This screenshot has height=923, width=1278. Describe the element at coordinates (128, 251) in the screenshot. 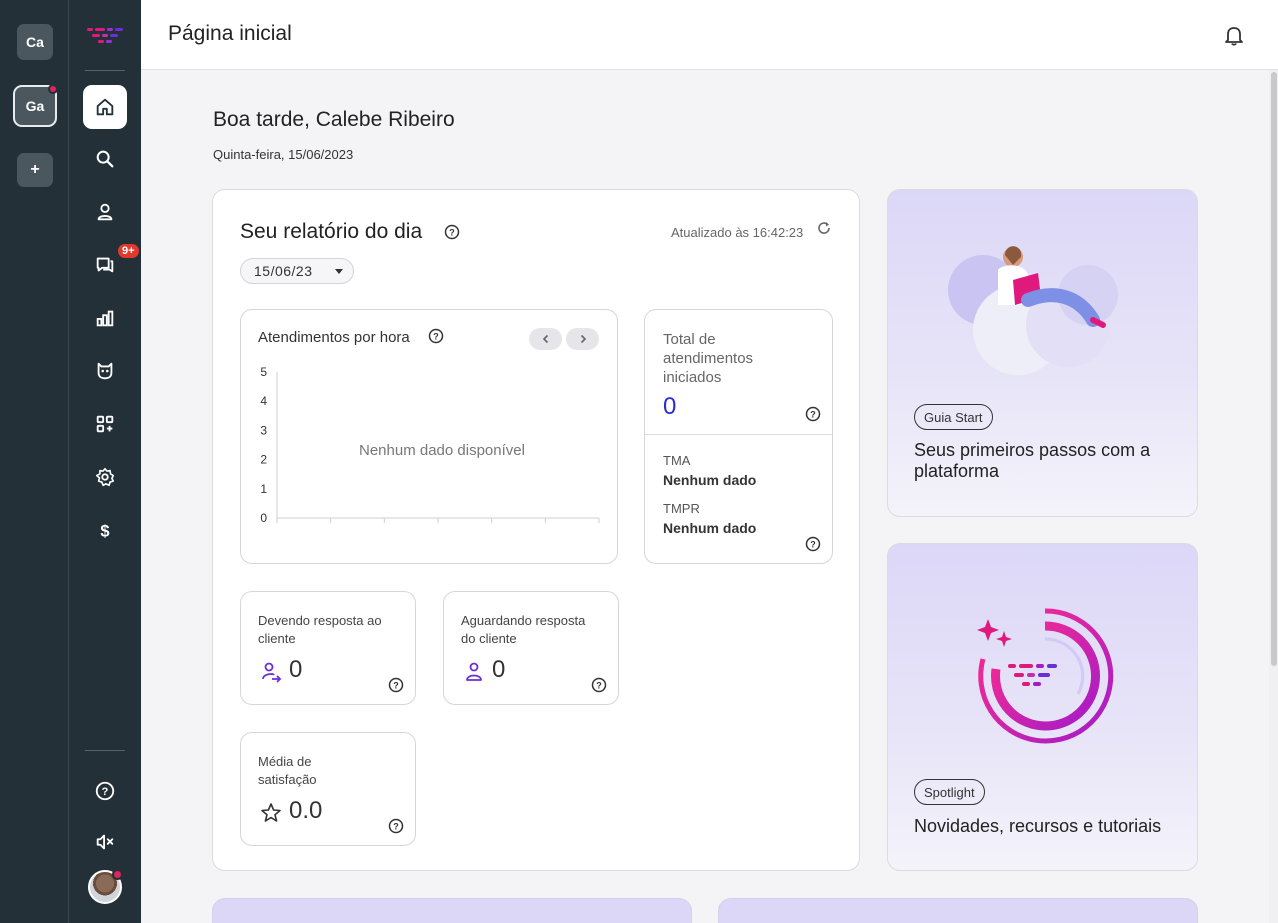

I see `chats-badge: 9+` at that location.